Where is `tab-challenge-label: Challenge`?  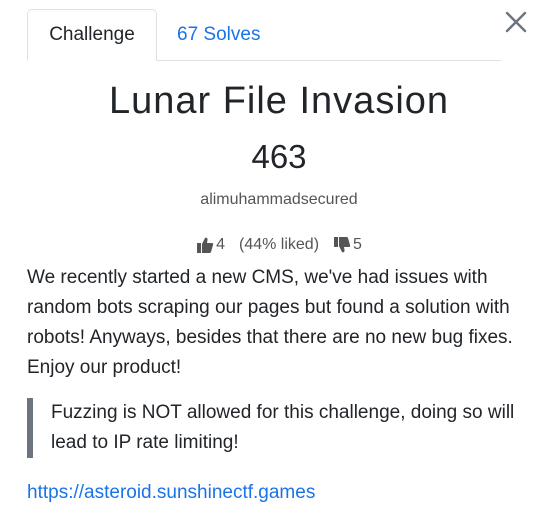
tab-challenge-label: Challenge is located at coordinates (92, 34).